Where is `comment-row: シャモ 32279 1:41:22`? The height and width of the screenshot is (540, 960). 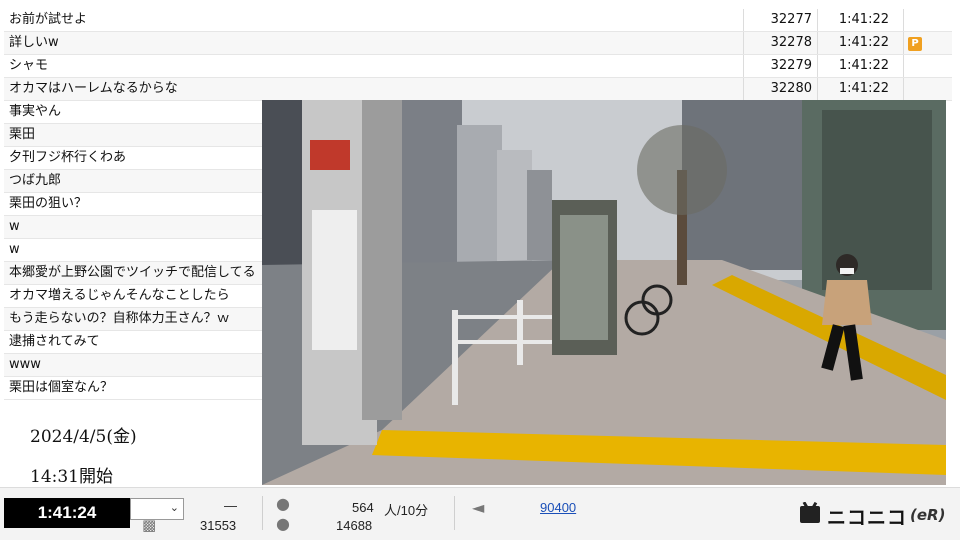
comment-row: シャモ 32279 1:41:22 is located at coordinates (478, 66).